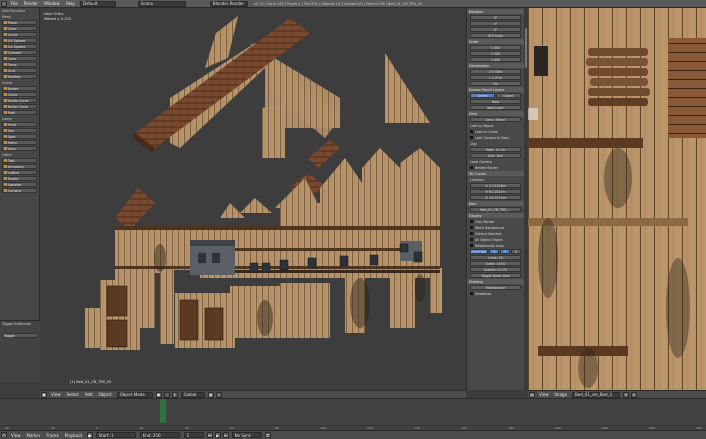 Image resolution: width=706 pixels, height=439 pixels. Describe the element at coordinates (495, 221) in the screenshot. I see `only-render-checkbox: Only Render` at that location.